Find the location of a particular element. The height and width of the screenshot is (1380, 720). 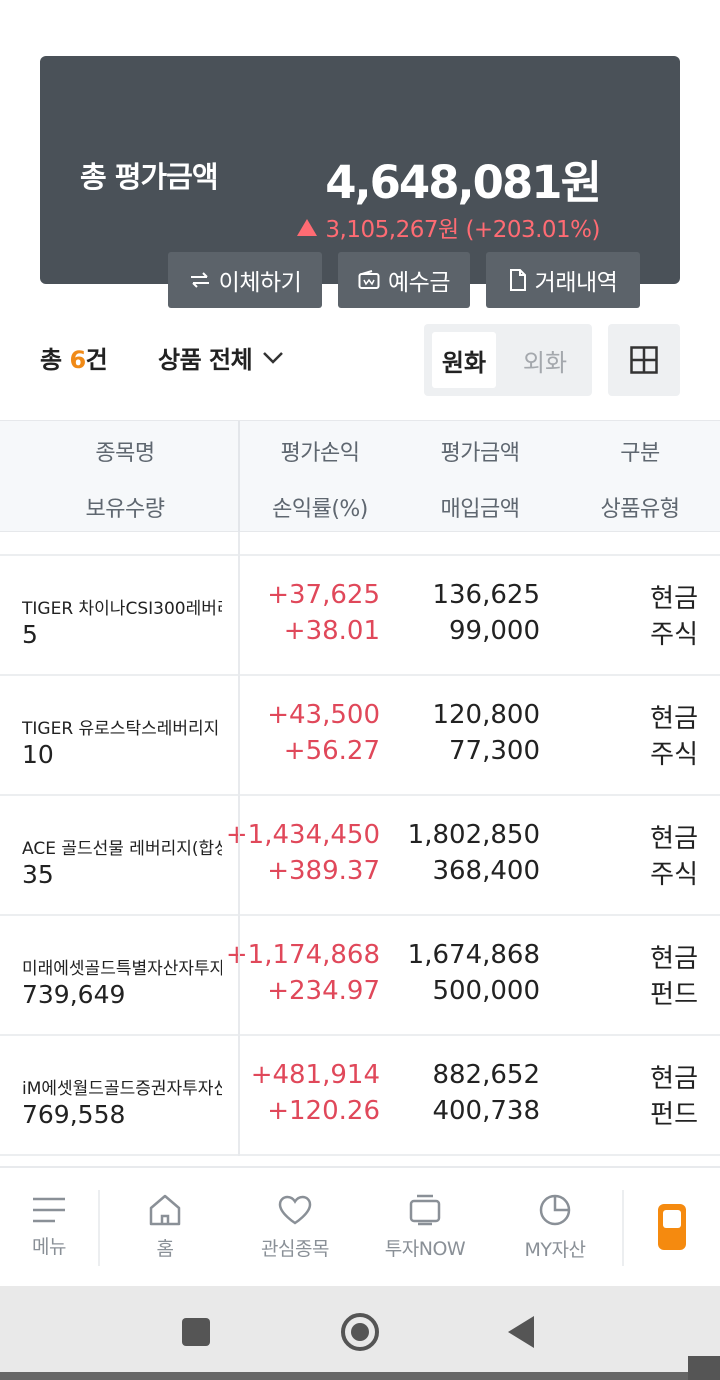

view-toggle-button is located at coordinates (644, 360).